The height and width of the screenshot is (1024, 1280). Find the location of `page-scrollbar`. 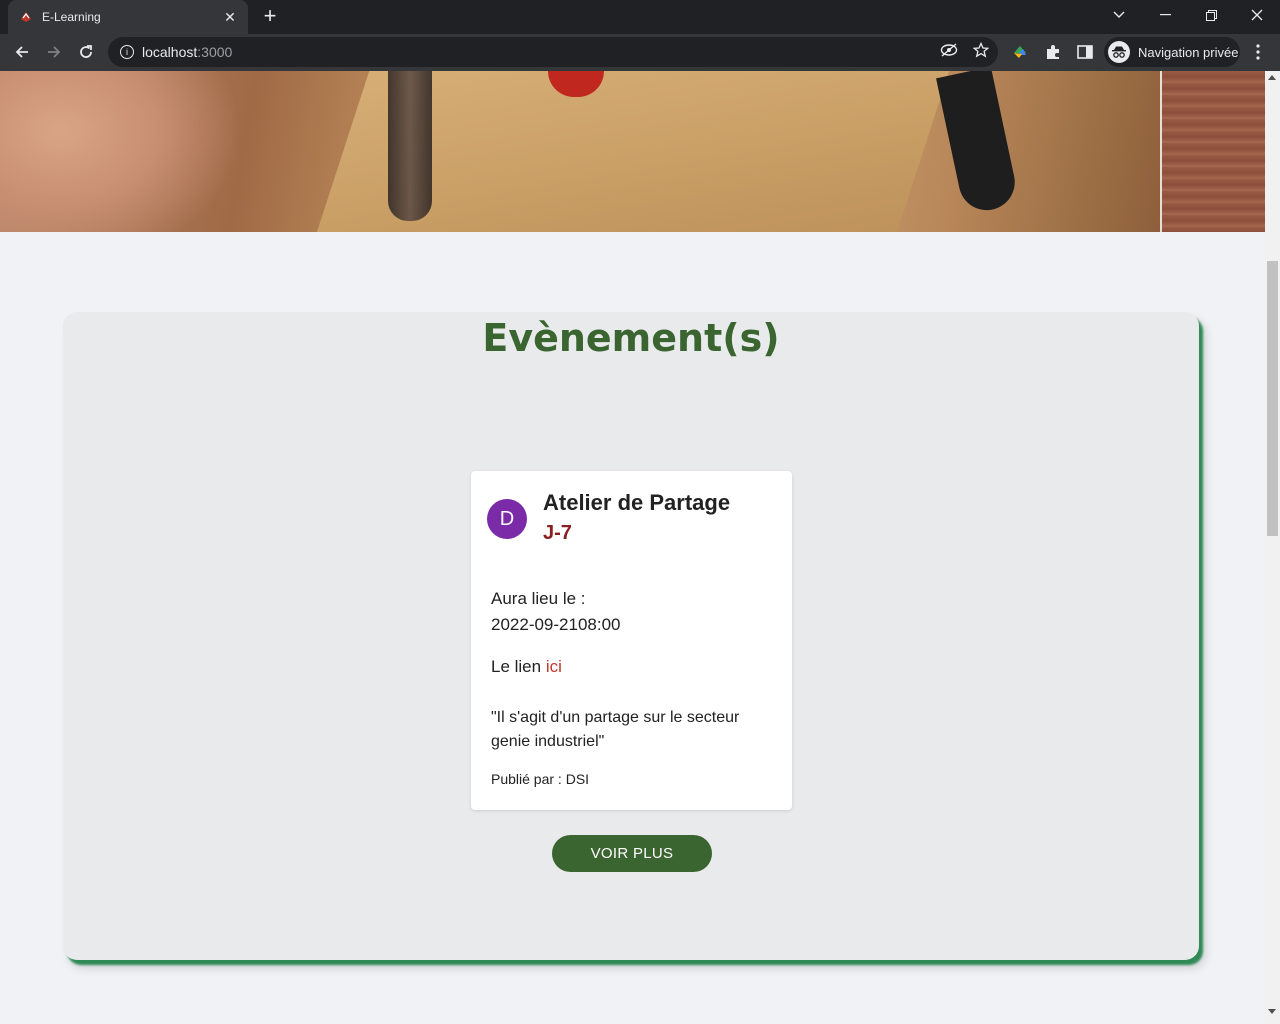

page-scrollbar is located at coordinates (1272, 547).